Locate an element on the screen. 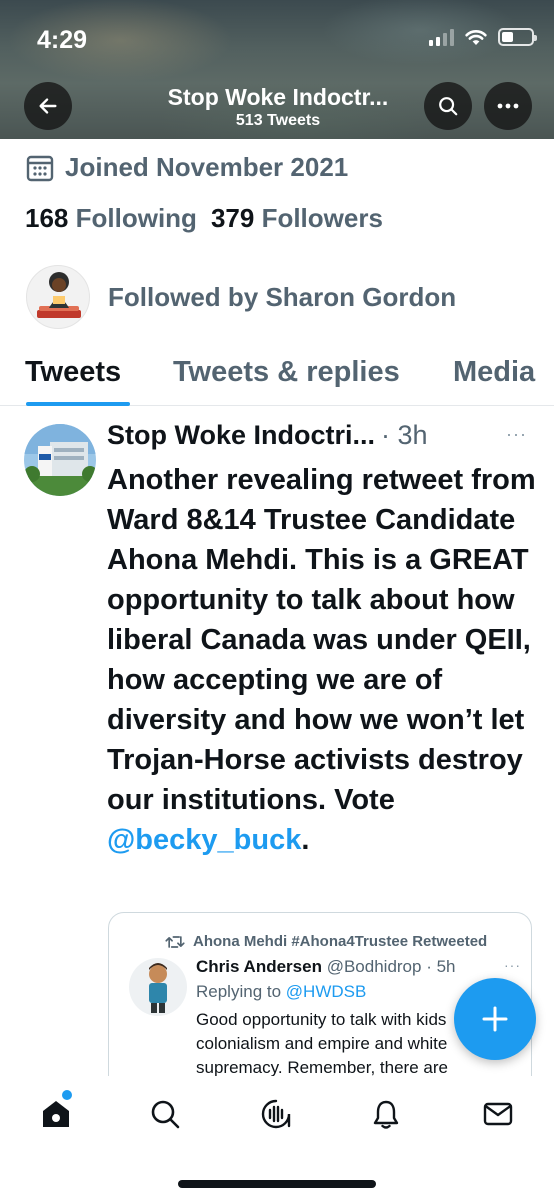 The width and height of the screenshot is (554, 1200). profile-header: 4:29 Stop Woke Indoctr... 513 Tweets is located at coordinates (277, 69).